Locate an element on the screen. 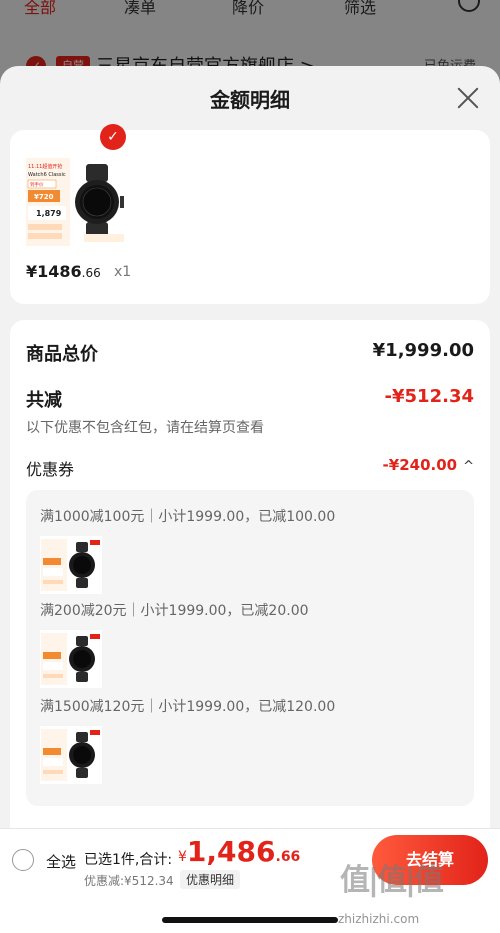 The height and width of the screenshot is (933, 500). sheet-header: 金额明细 is located at coordinates (250, 98).